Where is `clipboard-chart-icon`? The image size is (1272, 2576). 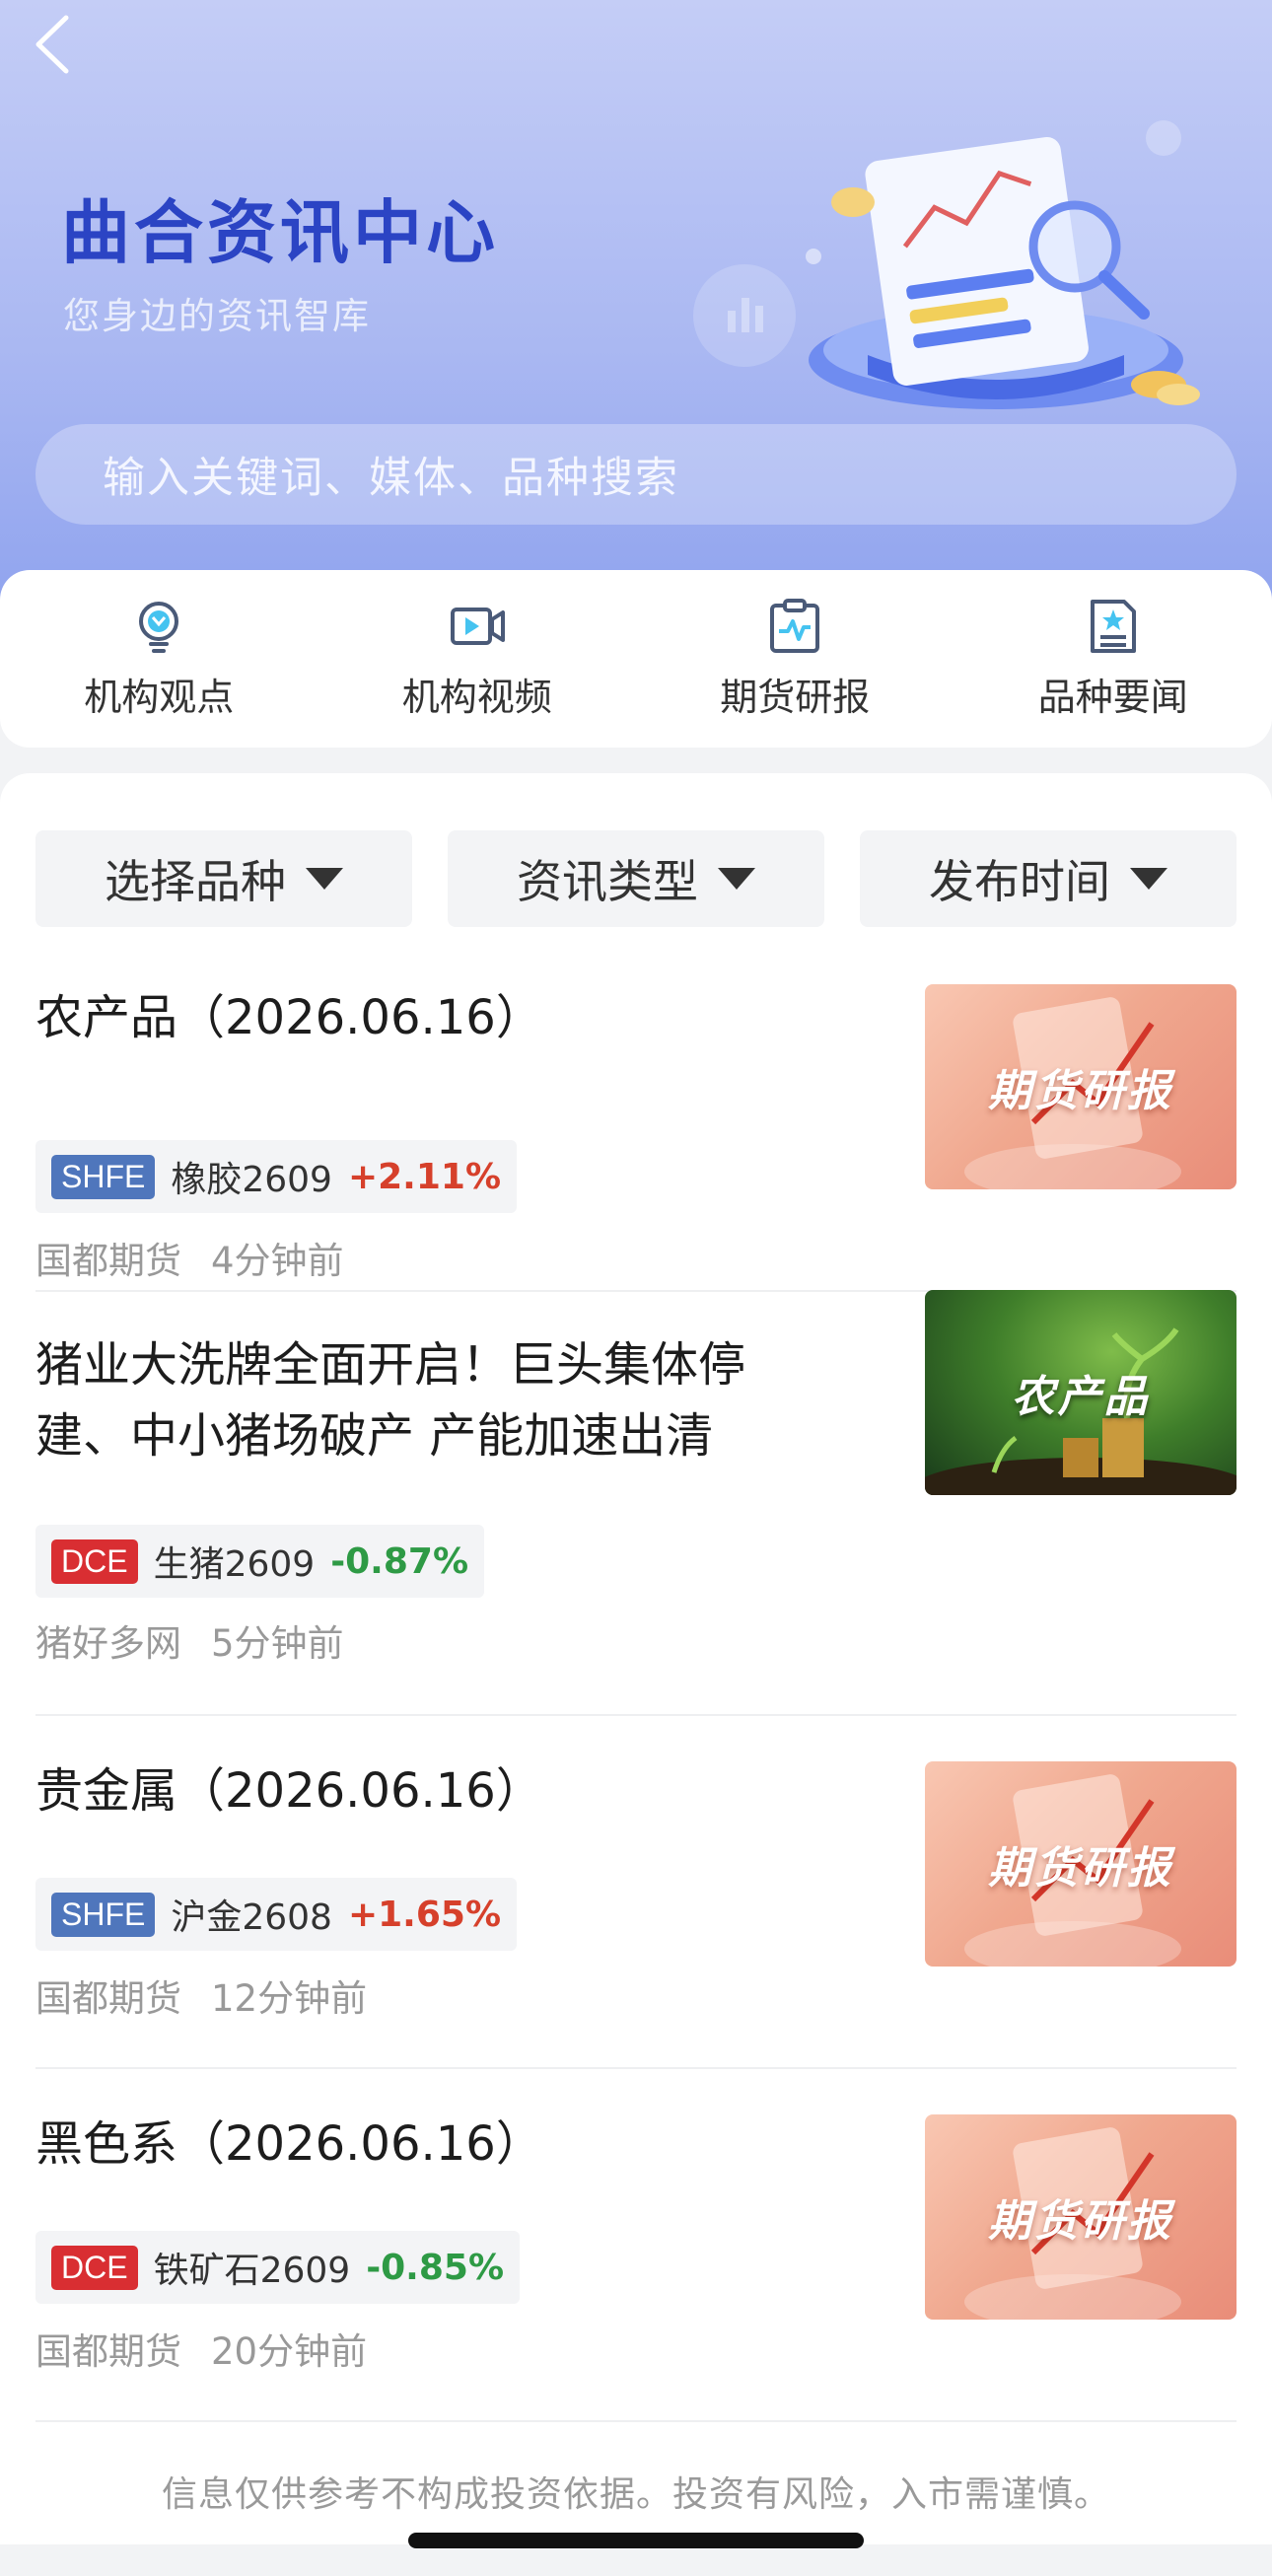
clipboard-chart-icon is located at coordinates (795, 626).